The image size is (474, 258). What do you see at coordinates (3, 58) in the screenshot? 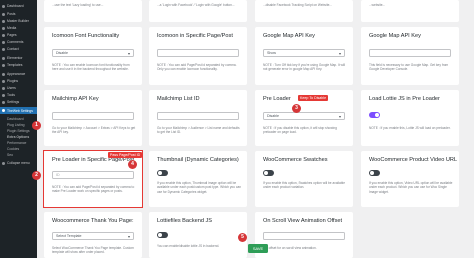
I see `elementor-icon` at bounding box center [3, 58].